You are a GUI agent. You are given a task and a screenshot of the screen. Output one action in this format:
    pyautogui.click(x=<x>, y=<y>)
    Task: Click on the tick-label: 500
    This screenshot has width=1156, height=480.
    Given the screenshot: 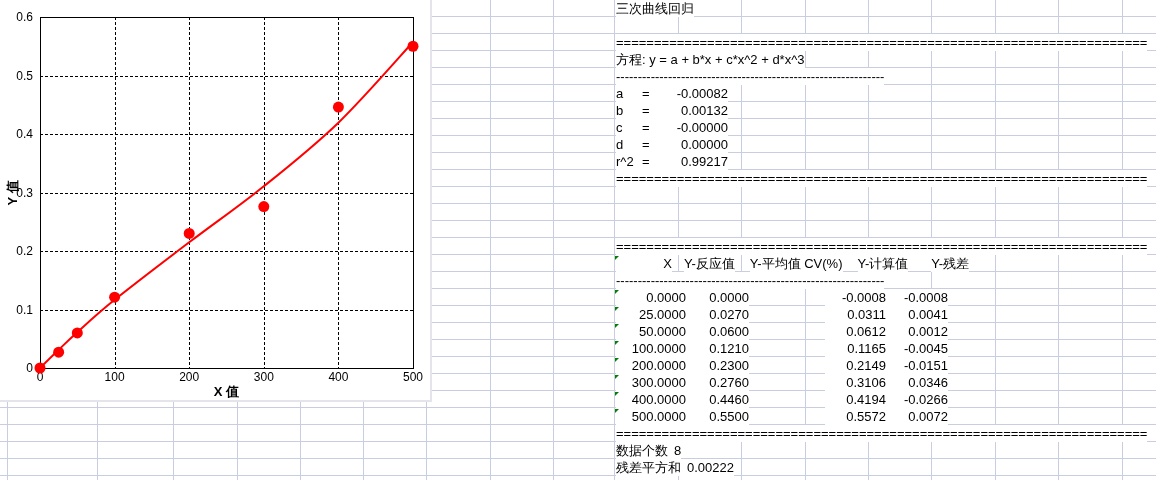 What is the action you would take?
    pyautogui.click(x=413, y=377)
    